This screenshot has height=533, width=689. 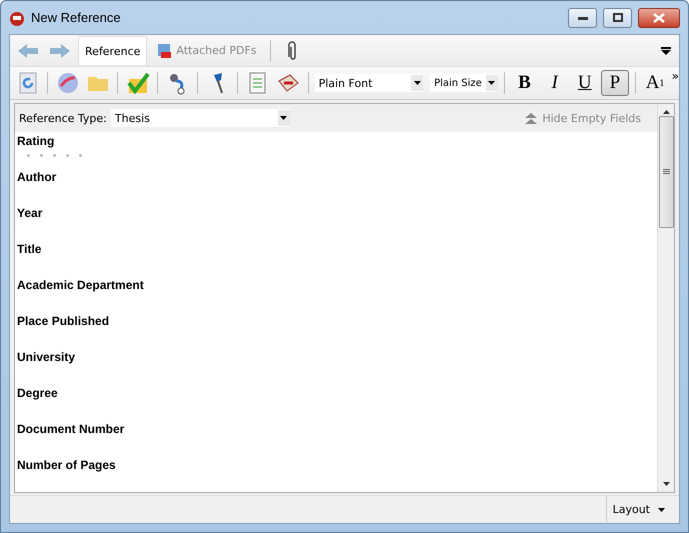 What do you see at coordinates (524, 83) in the screenshot?
I see `bold-button: B` at bounding box center [524, 83].